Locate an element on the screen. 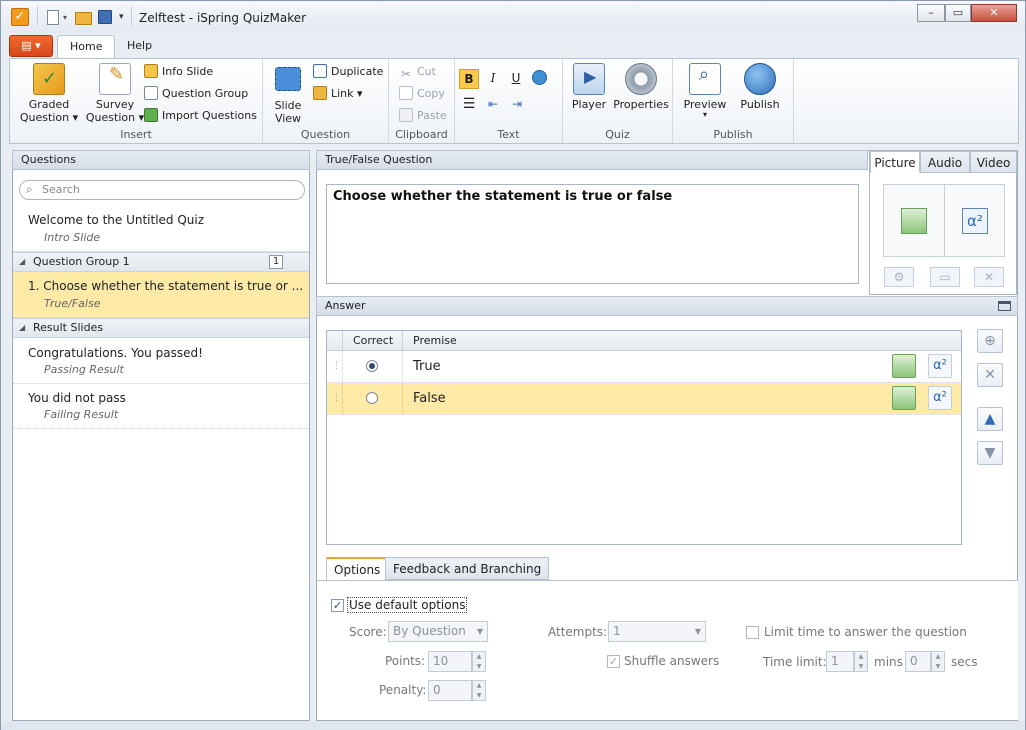 The image size is (1026, 730). shuffle-answers-checkbox: ✓ is located at coordinates (613, 661).